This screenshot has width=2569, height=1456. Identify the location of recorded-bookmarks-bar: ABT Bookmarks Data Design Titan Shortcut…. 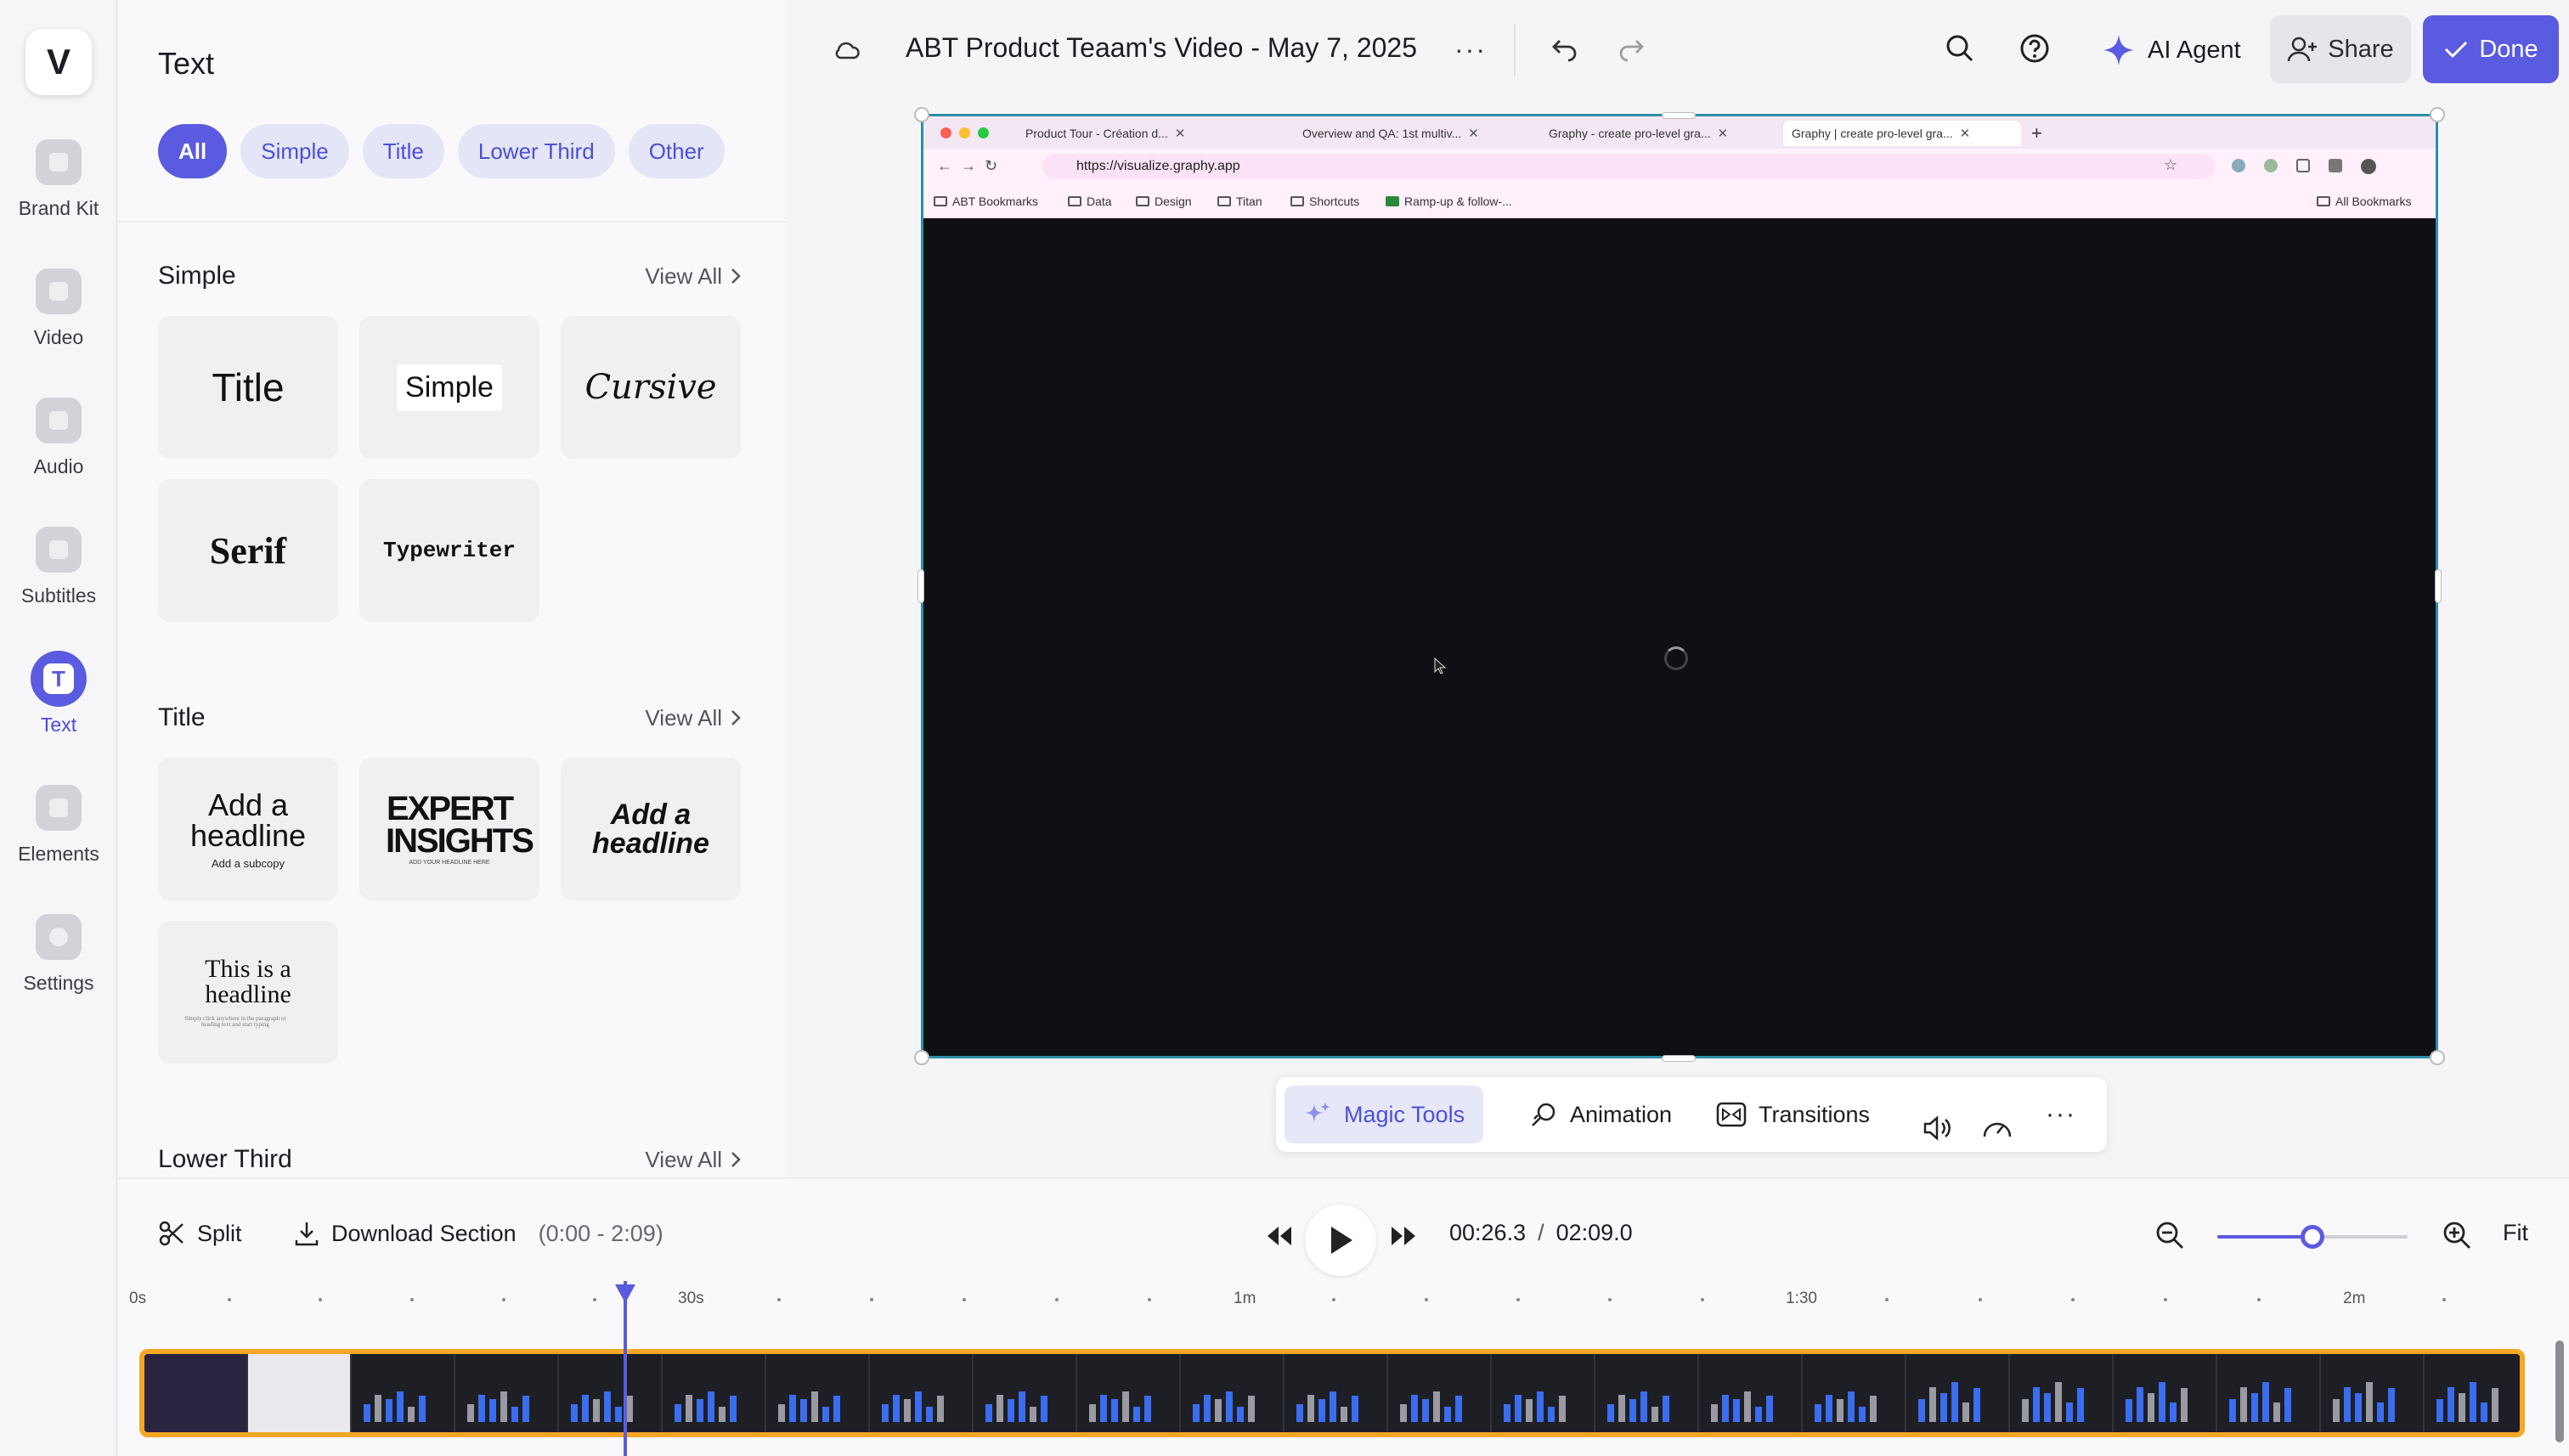
(1680, 201).